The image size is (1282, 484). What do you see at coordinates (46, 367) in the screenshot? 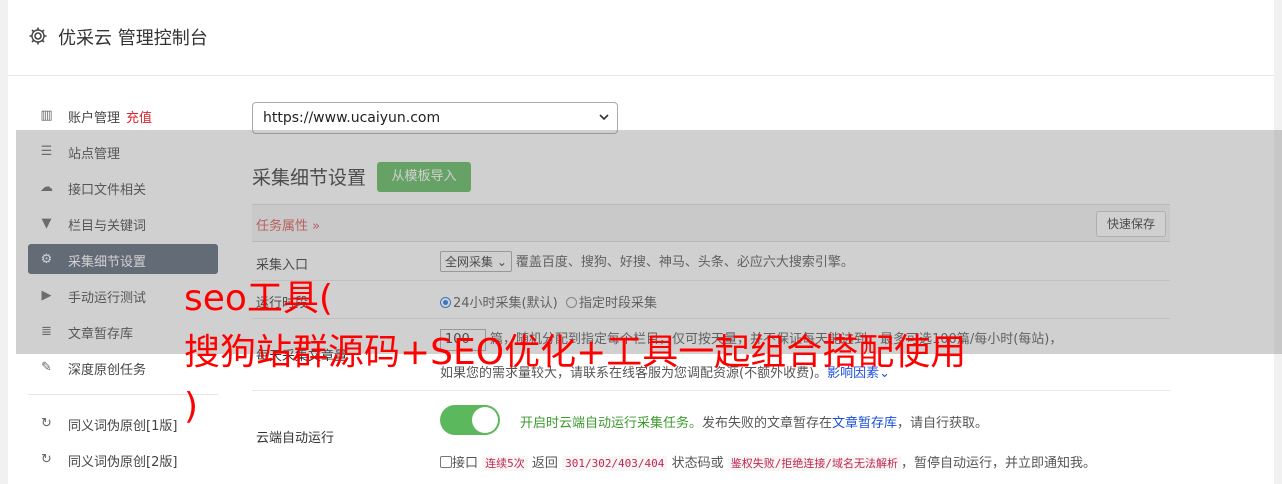
I see `edit-icon: ✎` at bounding box center [46, 367].